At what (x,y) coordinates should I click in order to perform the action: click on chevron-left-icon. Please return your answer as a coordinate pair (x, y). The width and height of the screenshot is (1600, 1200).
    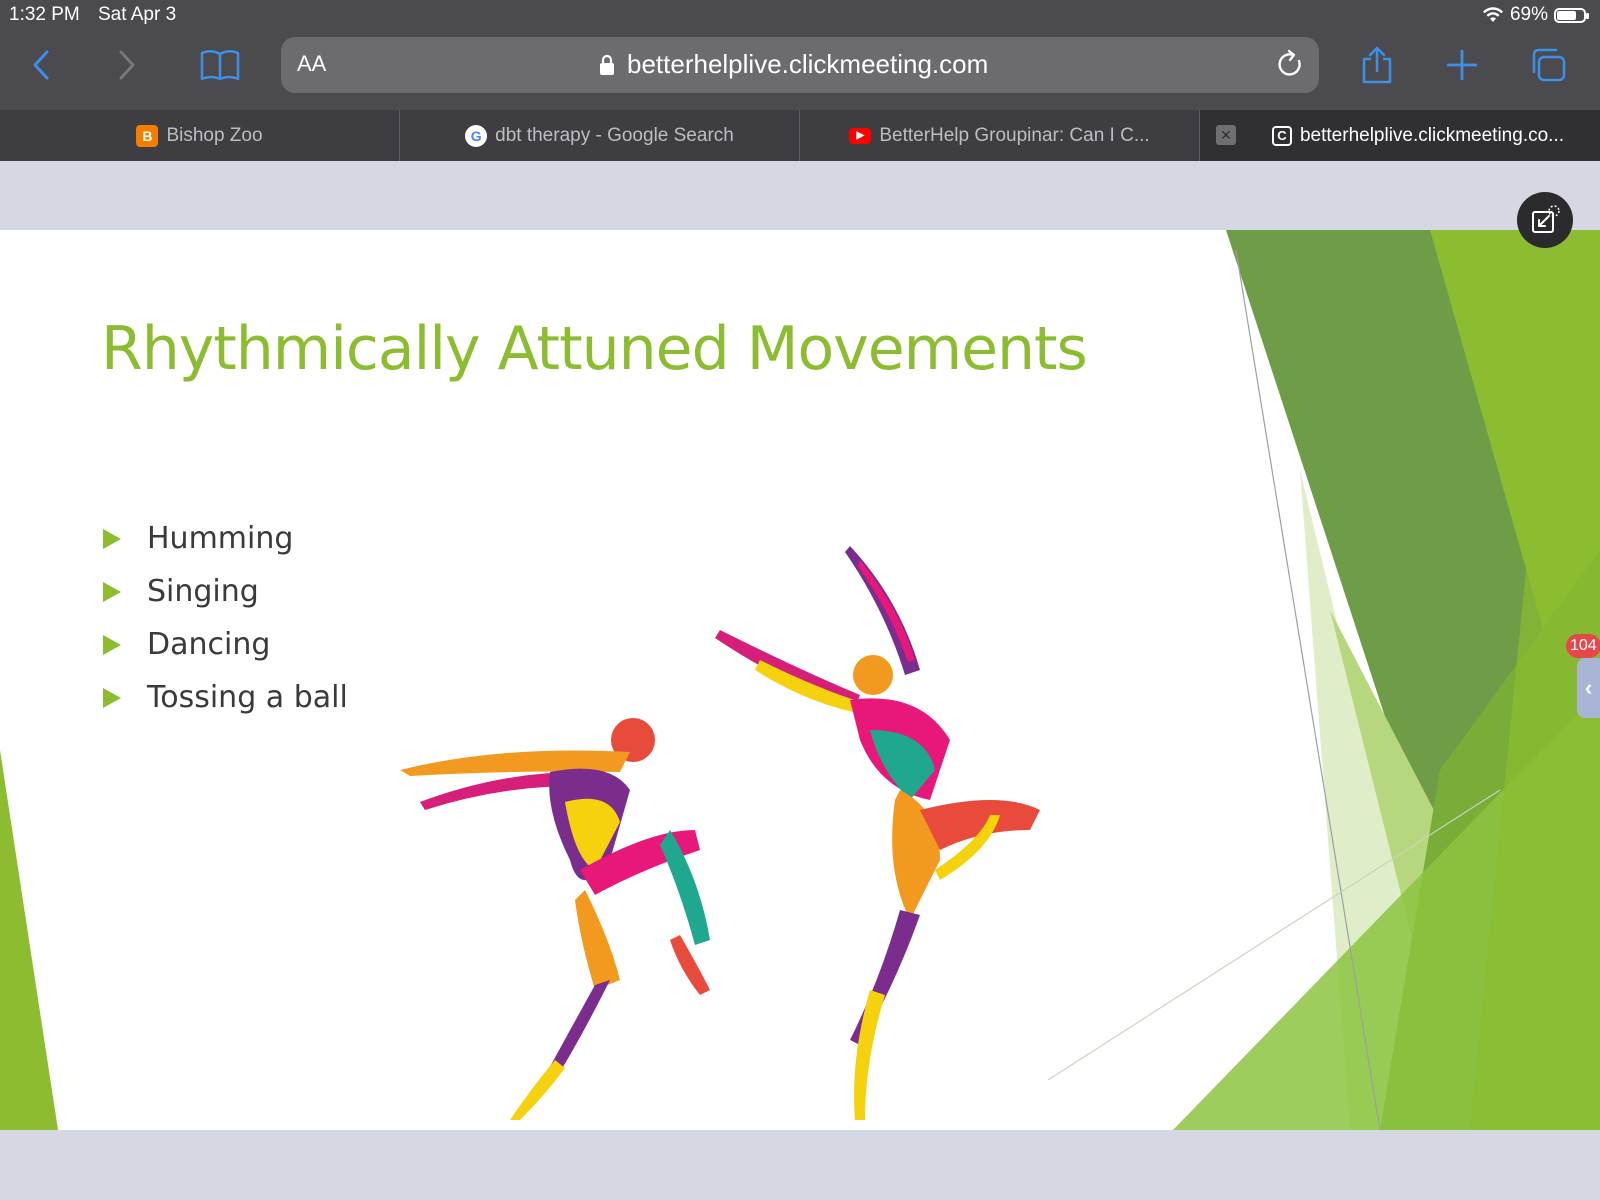
    Looking at the image, I should click on (41, 65).